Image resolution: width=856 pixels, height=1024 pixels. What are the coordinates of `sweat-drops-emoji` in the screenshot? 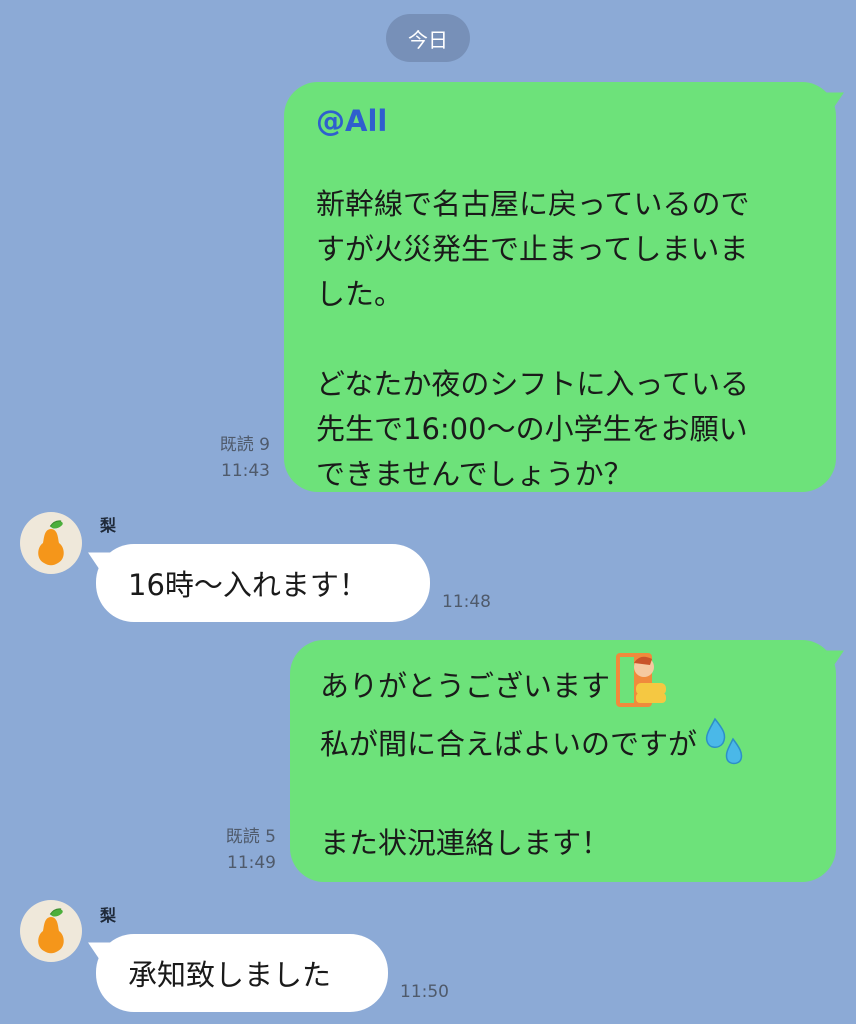 It's located at (724, 741).